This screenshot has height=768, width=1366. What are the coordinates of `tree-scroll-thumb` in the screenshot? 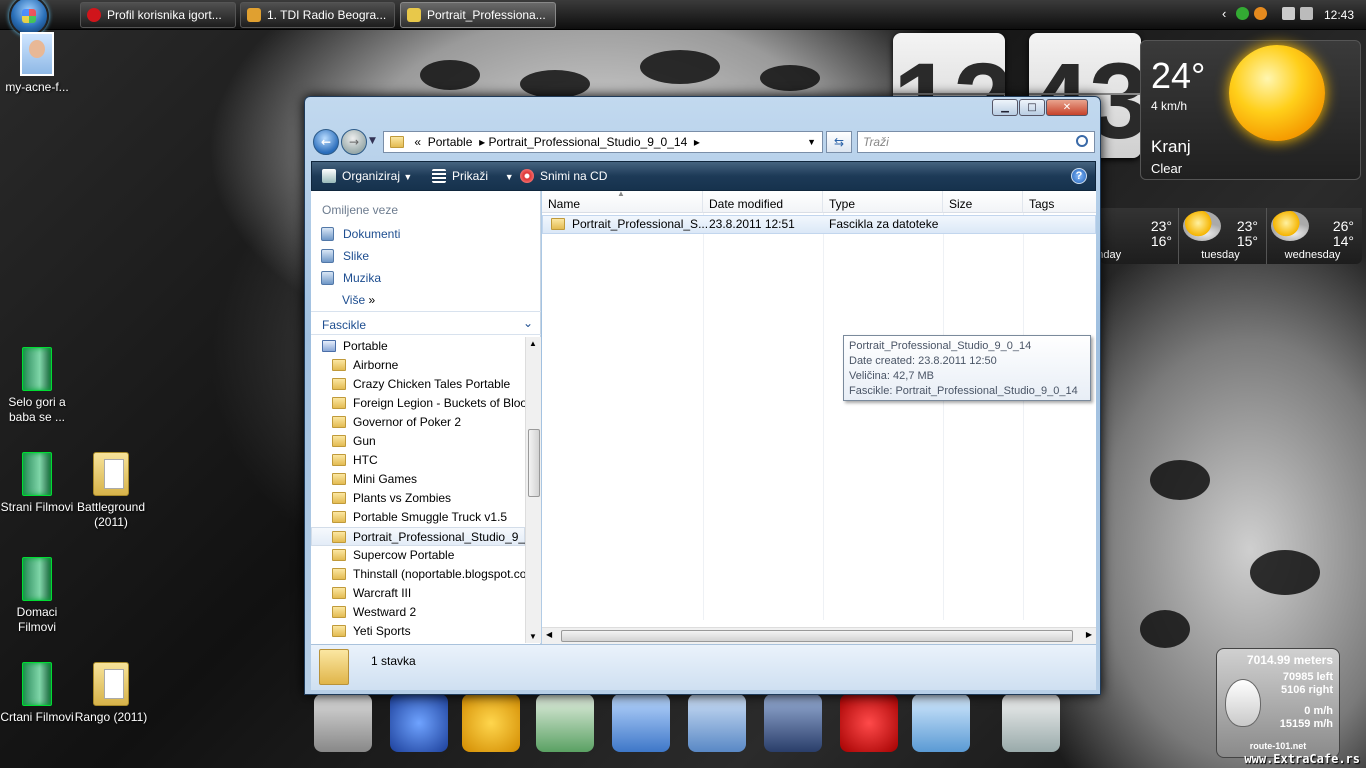 It's located at (534, 463).